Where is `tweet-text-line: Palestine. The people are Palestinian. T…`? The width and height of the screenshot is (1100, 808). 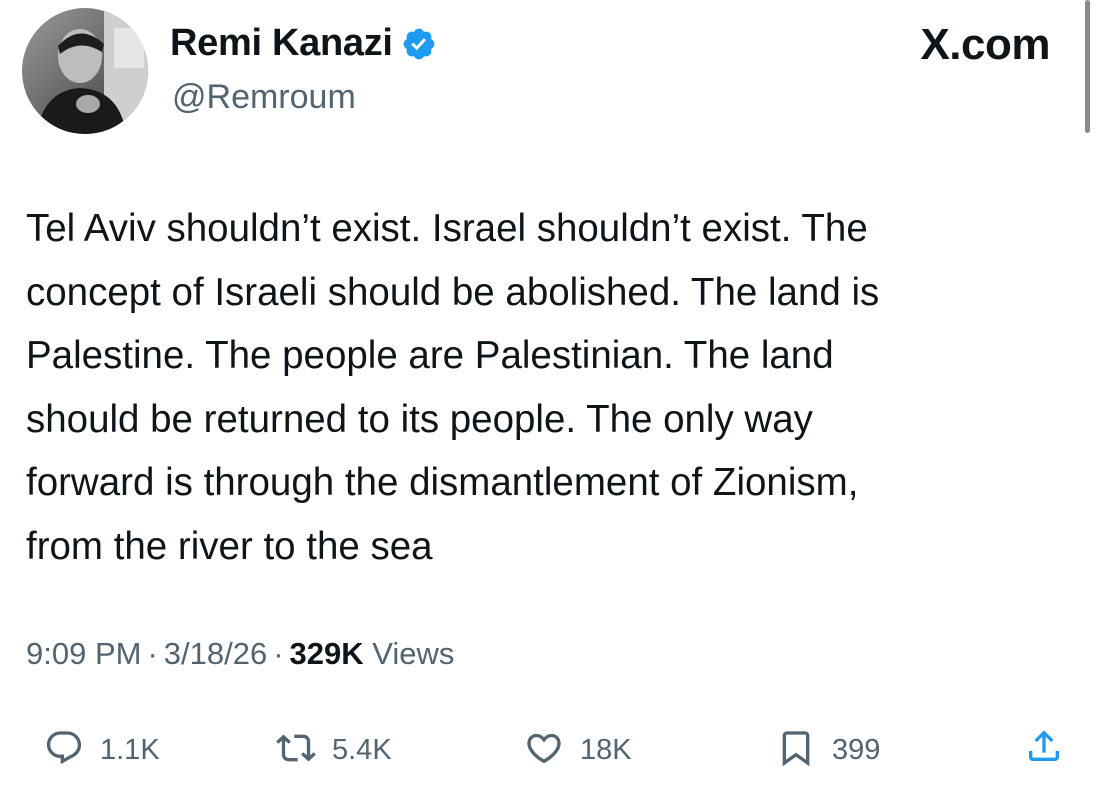 tweet-text-line: Palestine. The people are Palestinian. T… is located at coordinates (430, 355).